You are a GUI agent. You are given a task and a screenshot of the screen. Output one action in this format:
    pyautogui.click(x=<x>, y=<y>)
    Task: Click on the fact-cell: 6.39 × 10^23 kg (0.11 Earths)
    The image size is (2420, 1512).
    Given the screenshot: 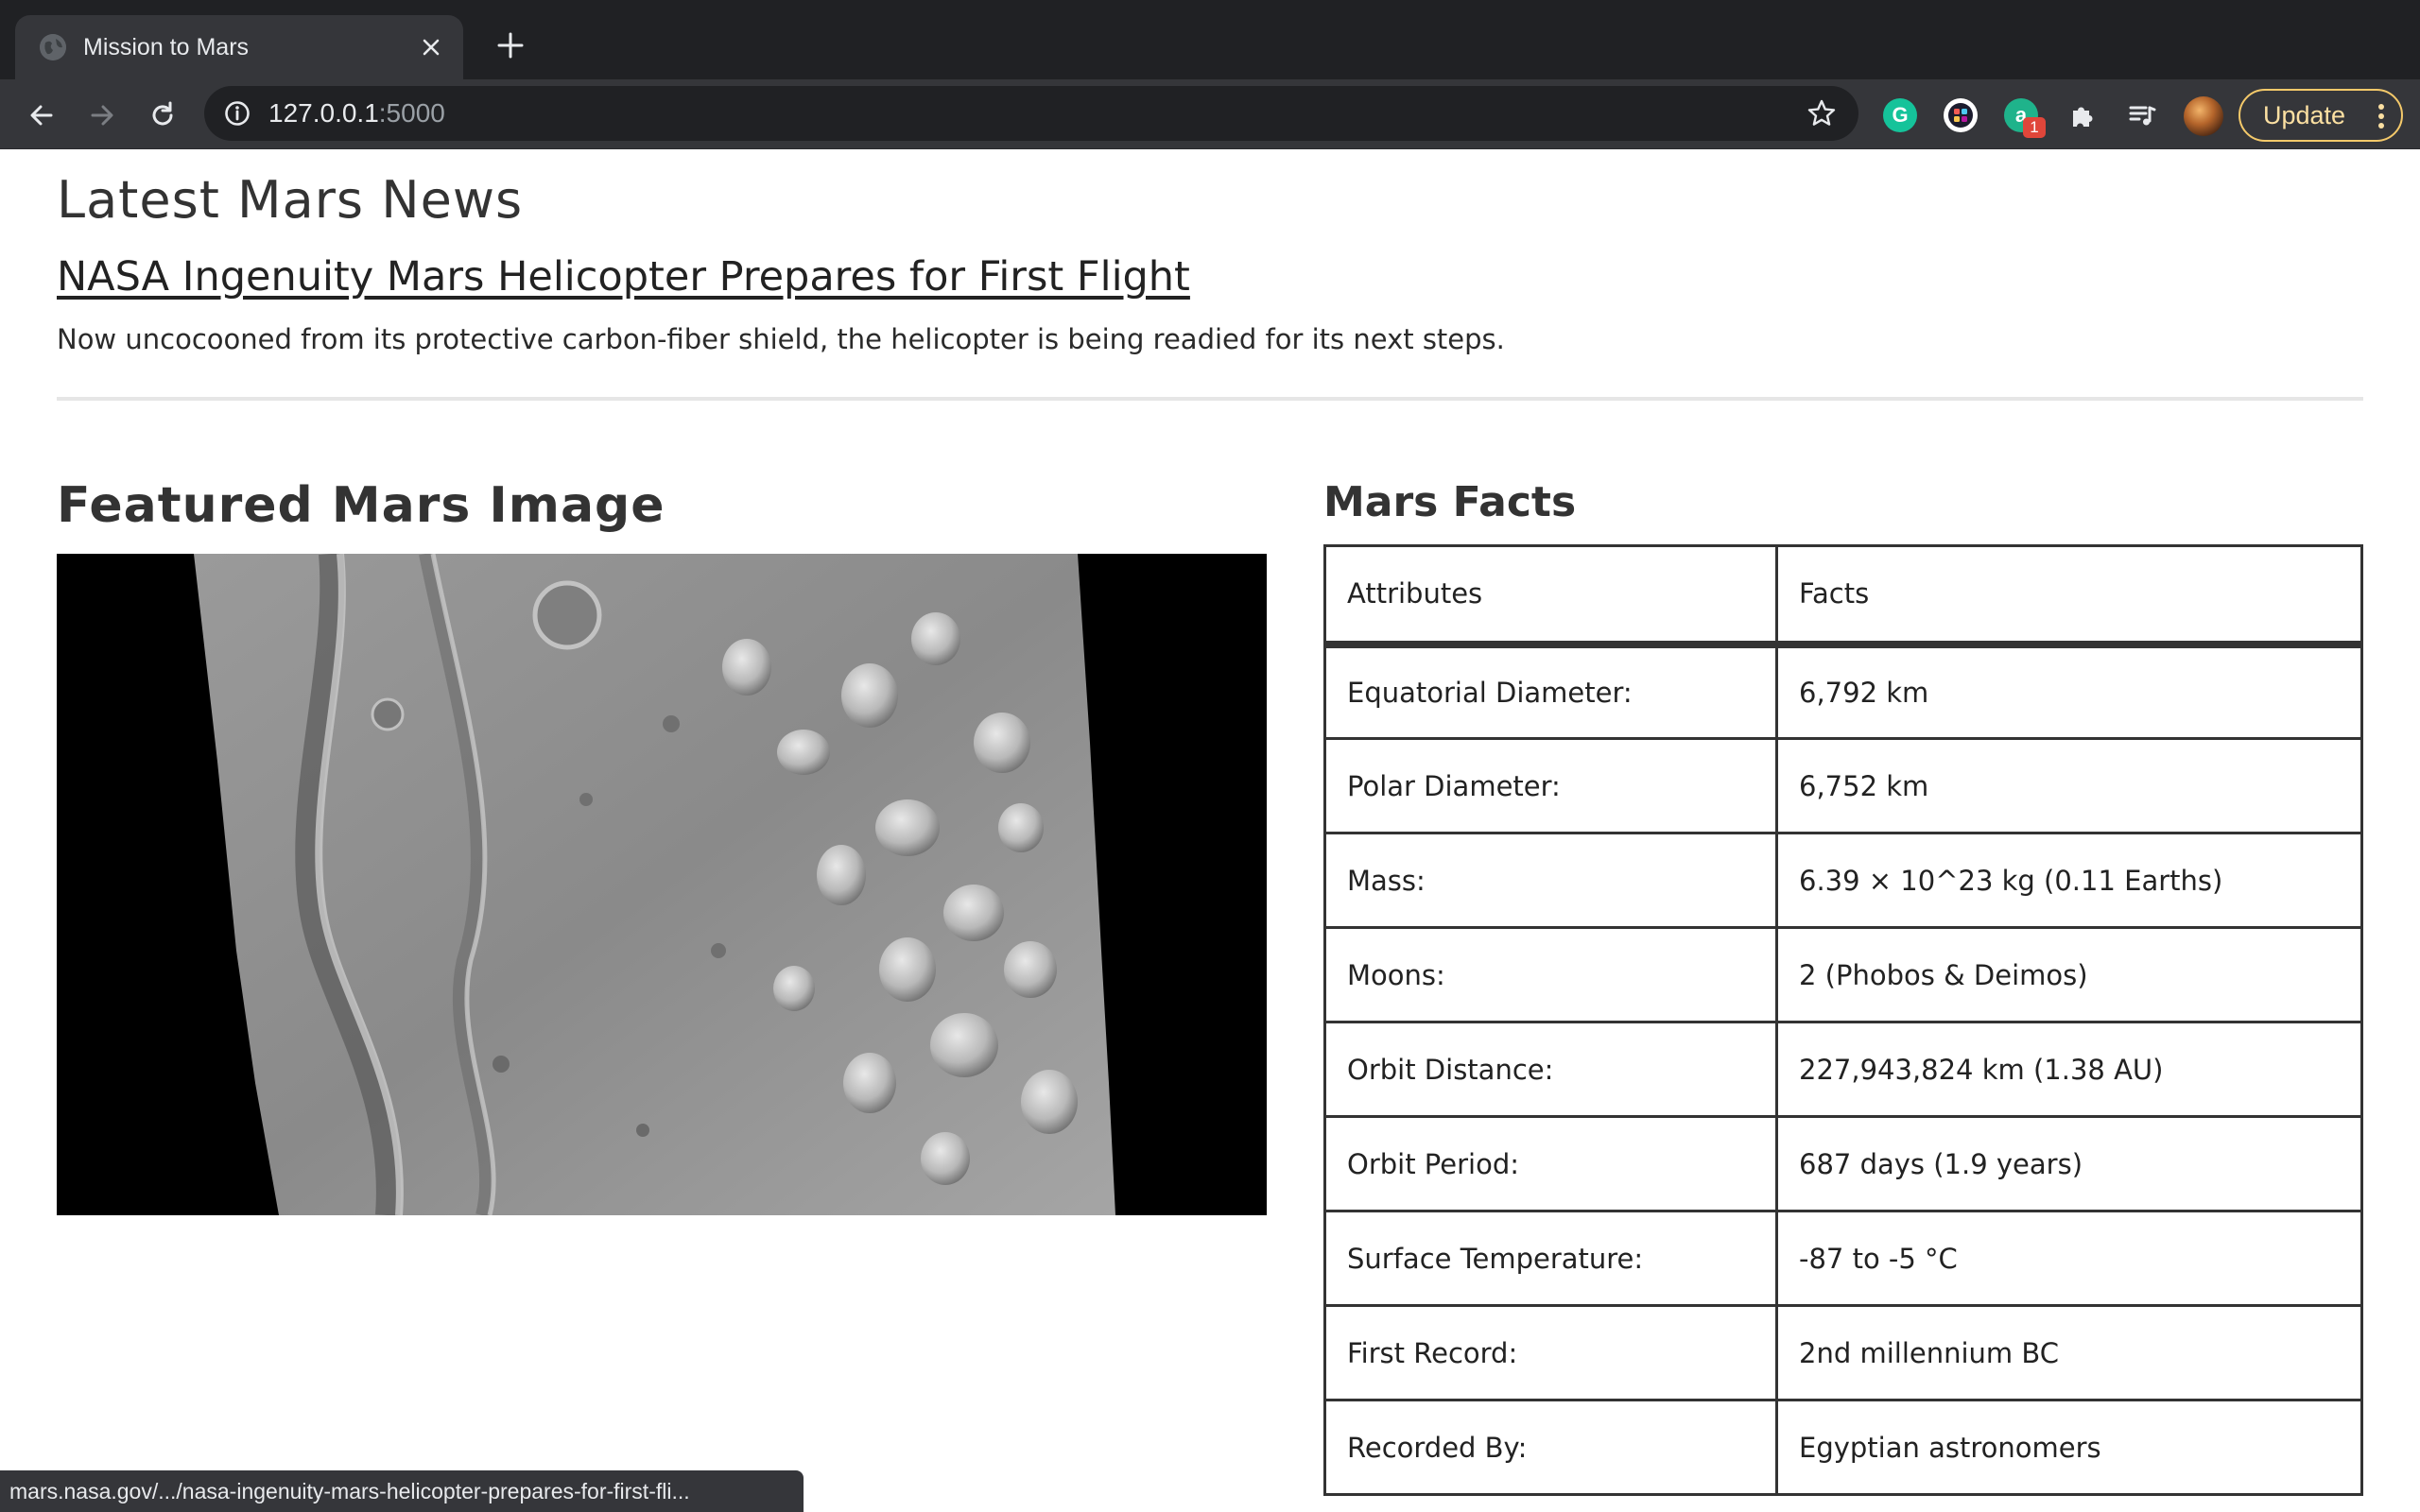 What is the action you would take?
    pyautogui.click(x=2069, y=880)
    